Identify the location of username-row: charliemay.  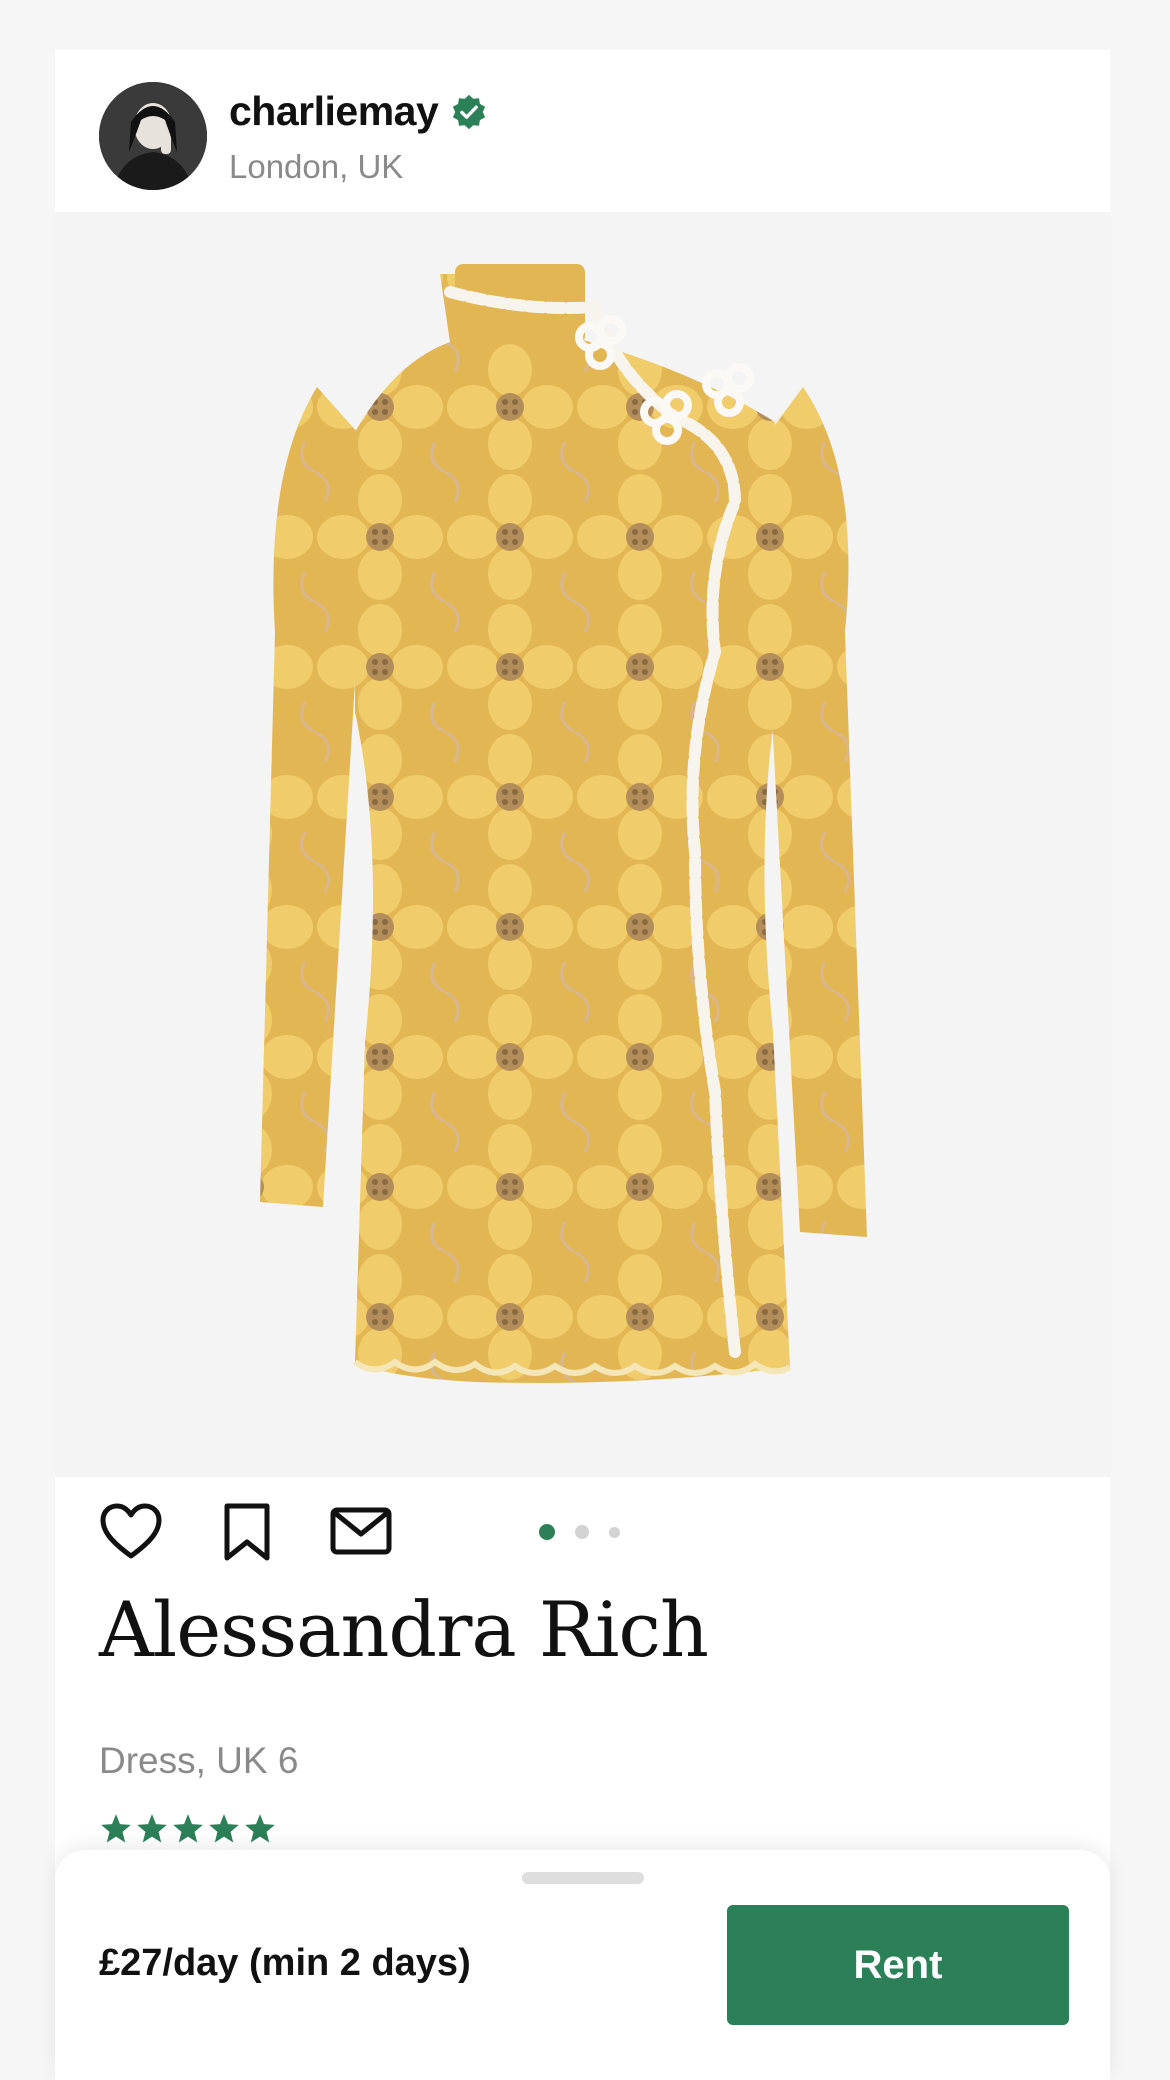
(358, 111).